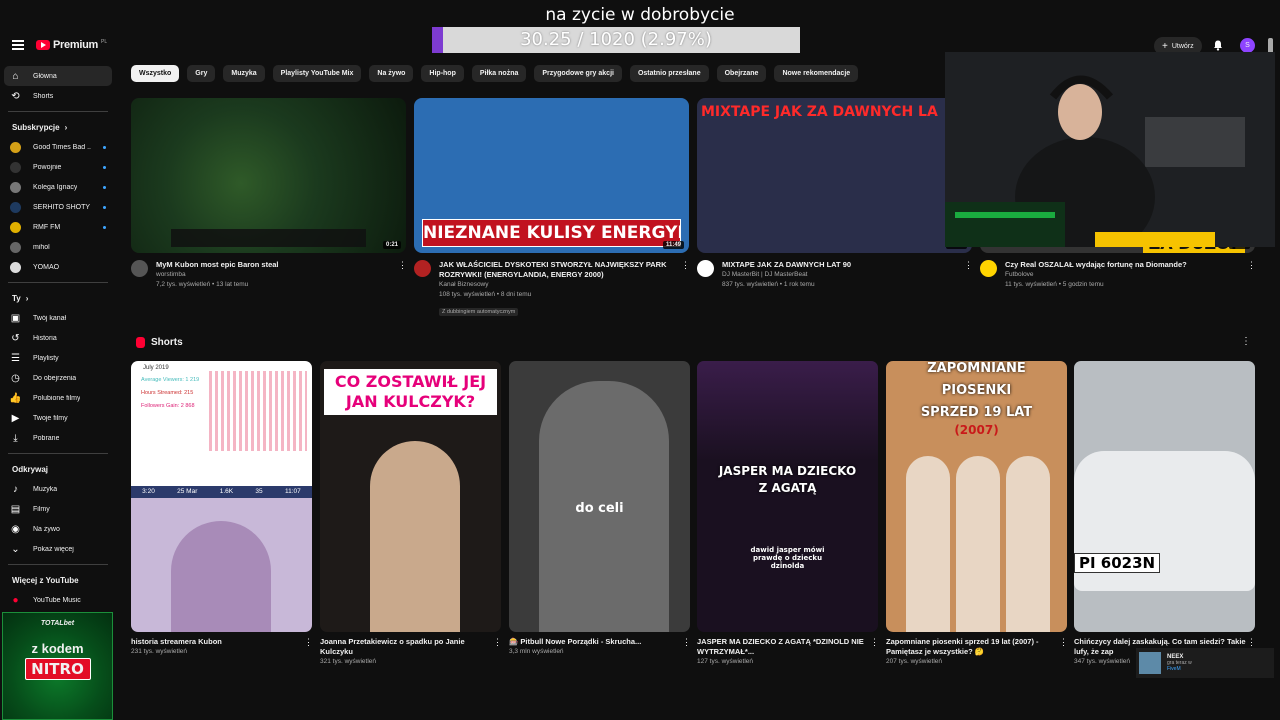 The image size is (1280, 720). Describe the element at coordinates (556, 285) in the screenshot. I see `channel-name: Kanał Biznesowy` at that location.